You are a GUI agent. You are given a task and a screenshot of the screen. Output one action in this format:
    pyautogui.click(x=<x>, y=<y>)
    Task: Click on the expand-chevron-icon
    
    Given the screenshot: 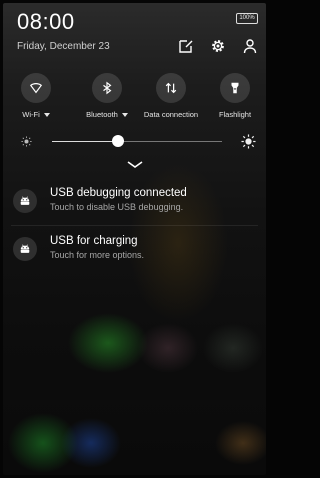 What is the action you would take?
    pyautogui.click(x=135, y=165)
    